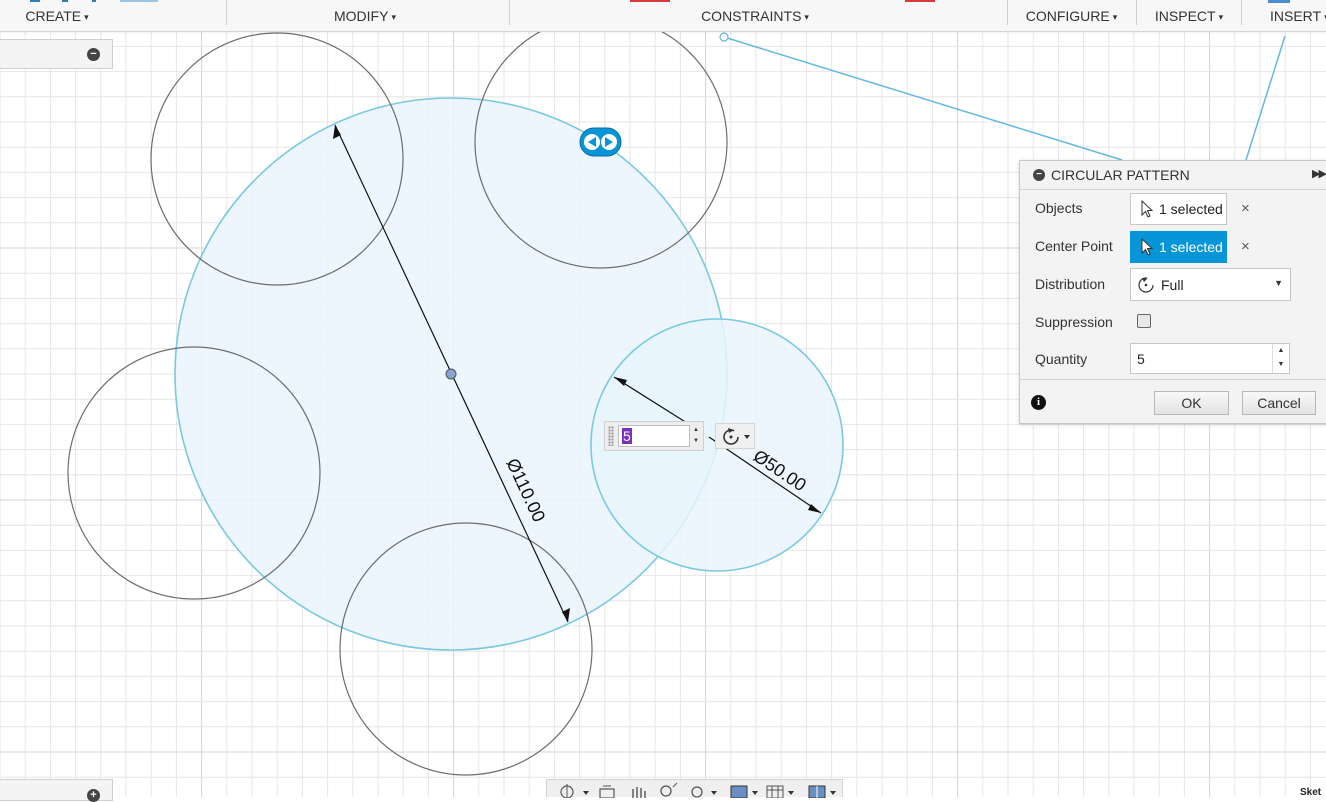 The image size is (1326, 802). What do you see at coordinates (1038, 402) in the screenshot?
I see `info-icon: i` at bounding box center [1038, 402].